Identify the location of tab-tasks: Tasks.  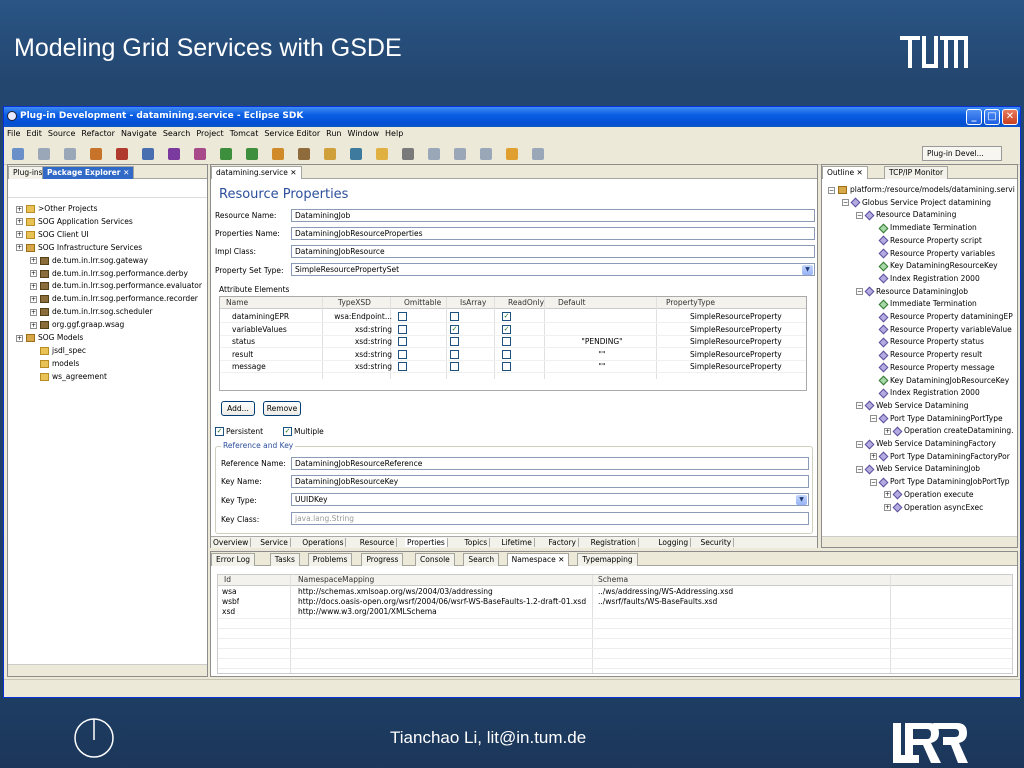
(284, 559).